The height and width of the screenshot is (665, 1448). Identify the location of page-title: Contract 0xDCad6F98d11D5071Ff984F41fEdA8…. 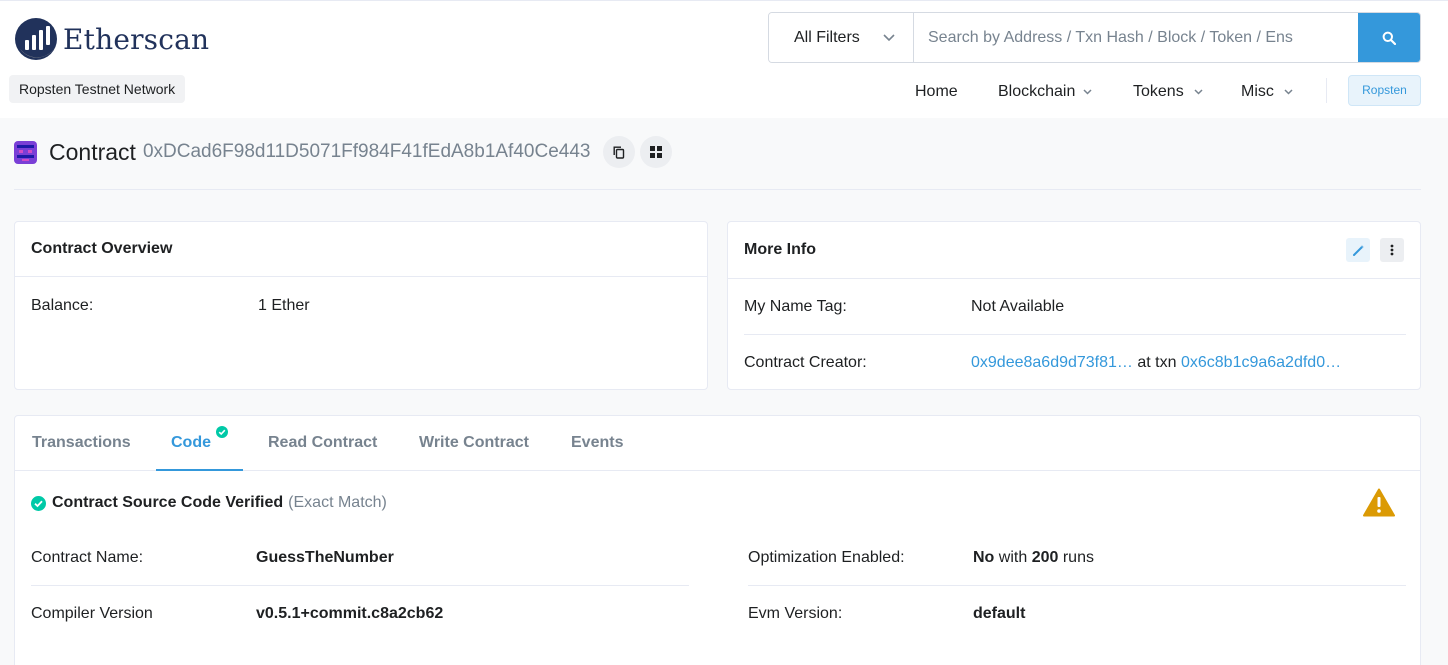
(343, 152).